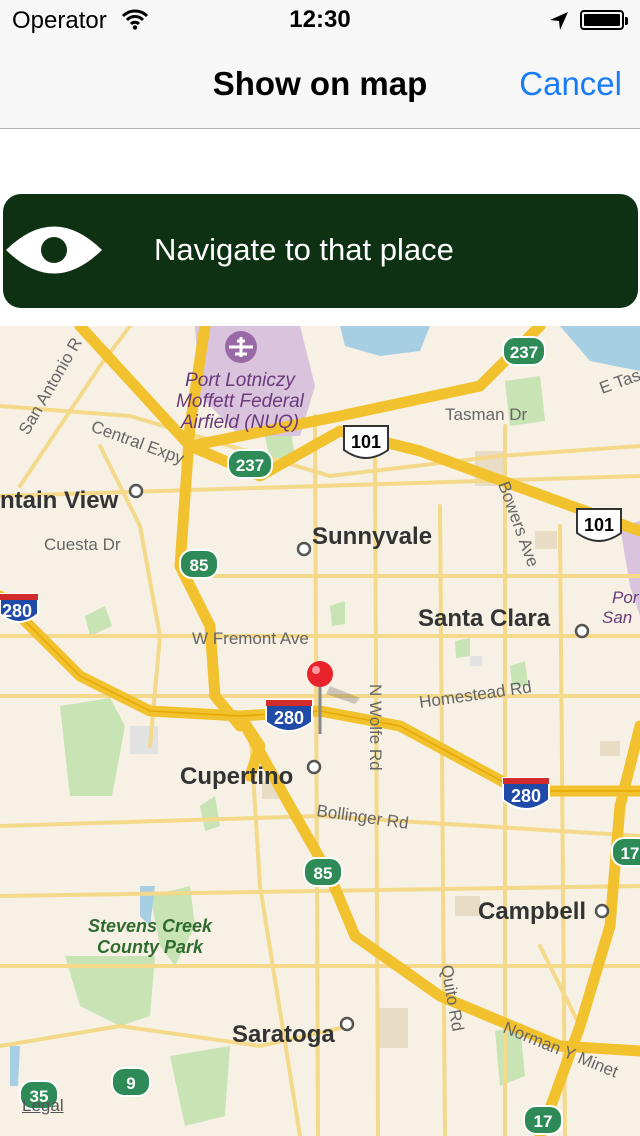  I want to click on status-bar: Operator 12:30, so click(320, 20).